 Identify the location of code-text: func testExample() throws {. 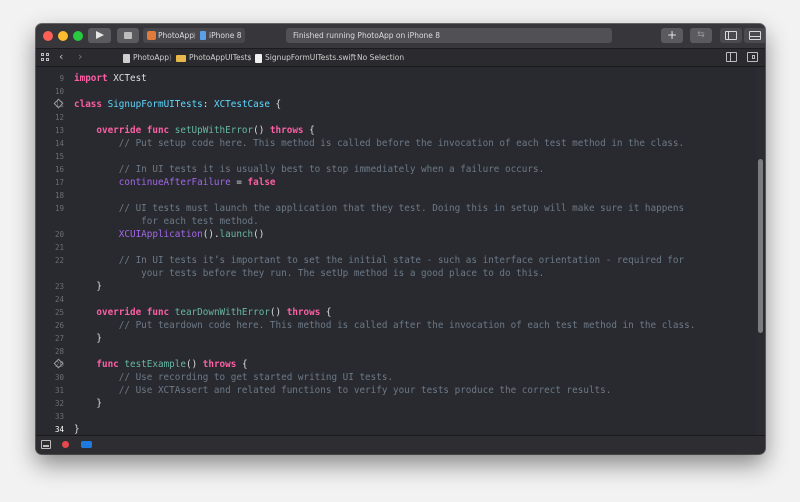
(160, 364).